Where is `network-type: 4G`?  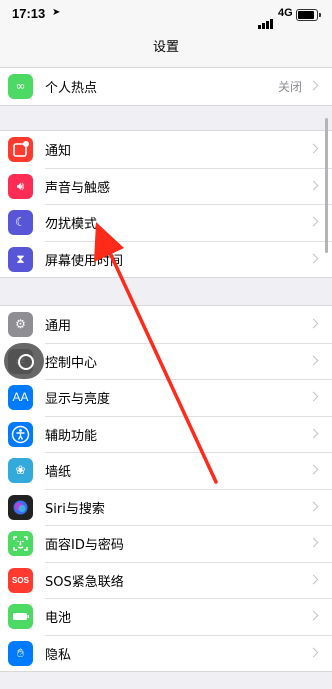 network-type: 4G is located at coordinates (285, 13).